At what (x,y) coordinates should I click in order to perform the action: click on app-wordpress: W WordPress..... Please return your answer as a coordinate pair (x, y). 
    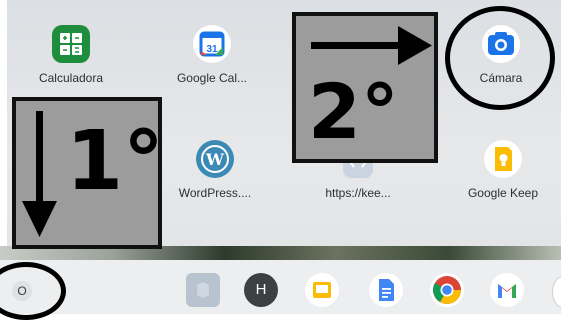
    Looking at the image, I should click on (215, 170).